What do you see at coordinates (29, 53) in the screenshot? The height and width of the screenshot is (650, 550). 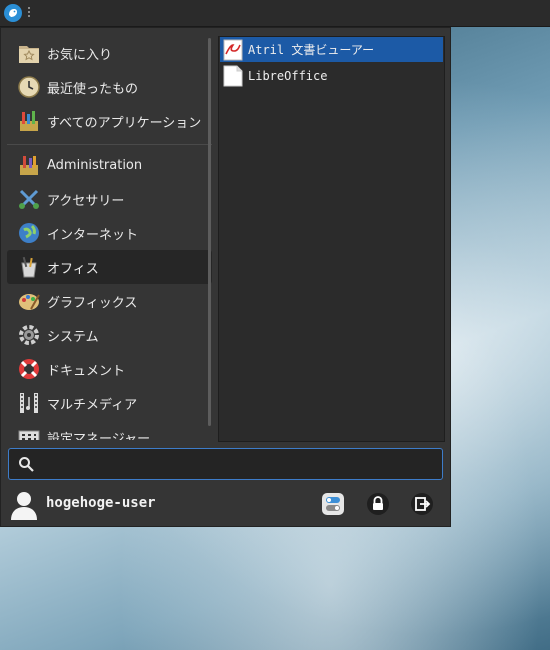 I see `favorites-icon` at bounding box center [29, 53].